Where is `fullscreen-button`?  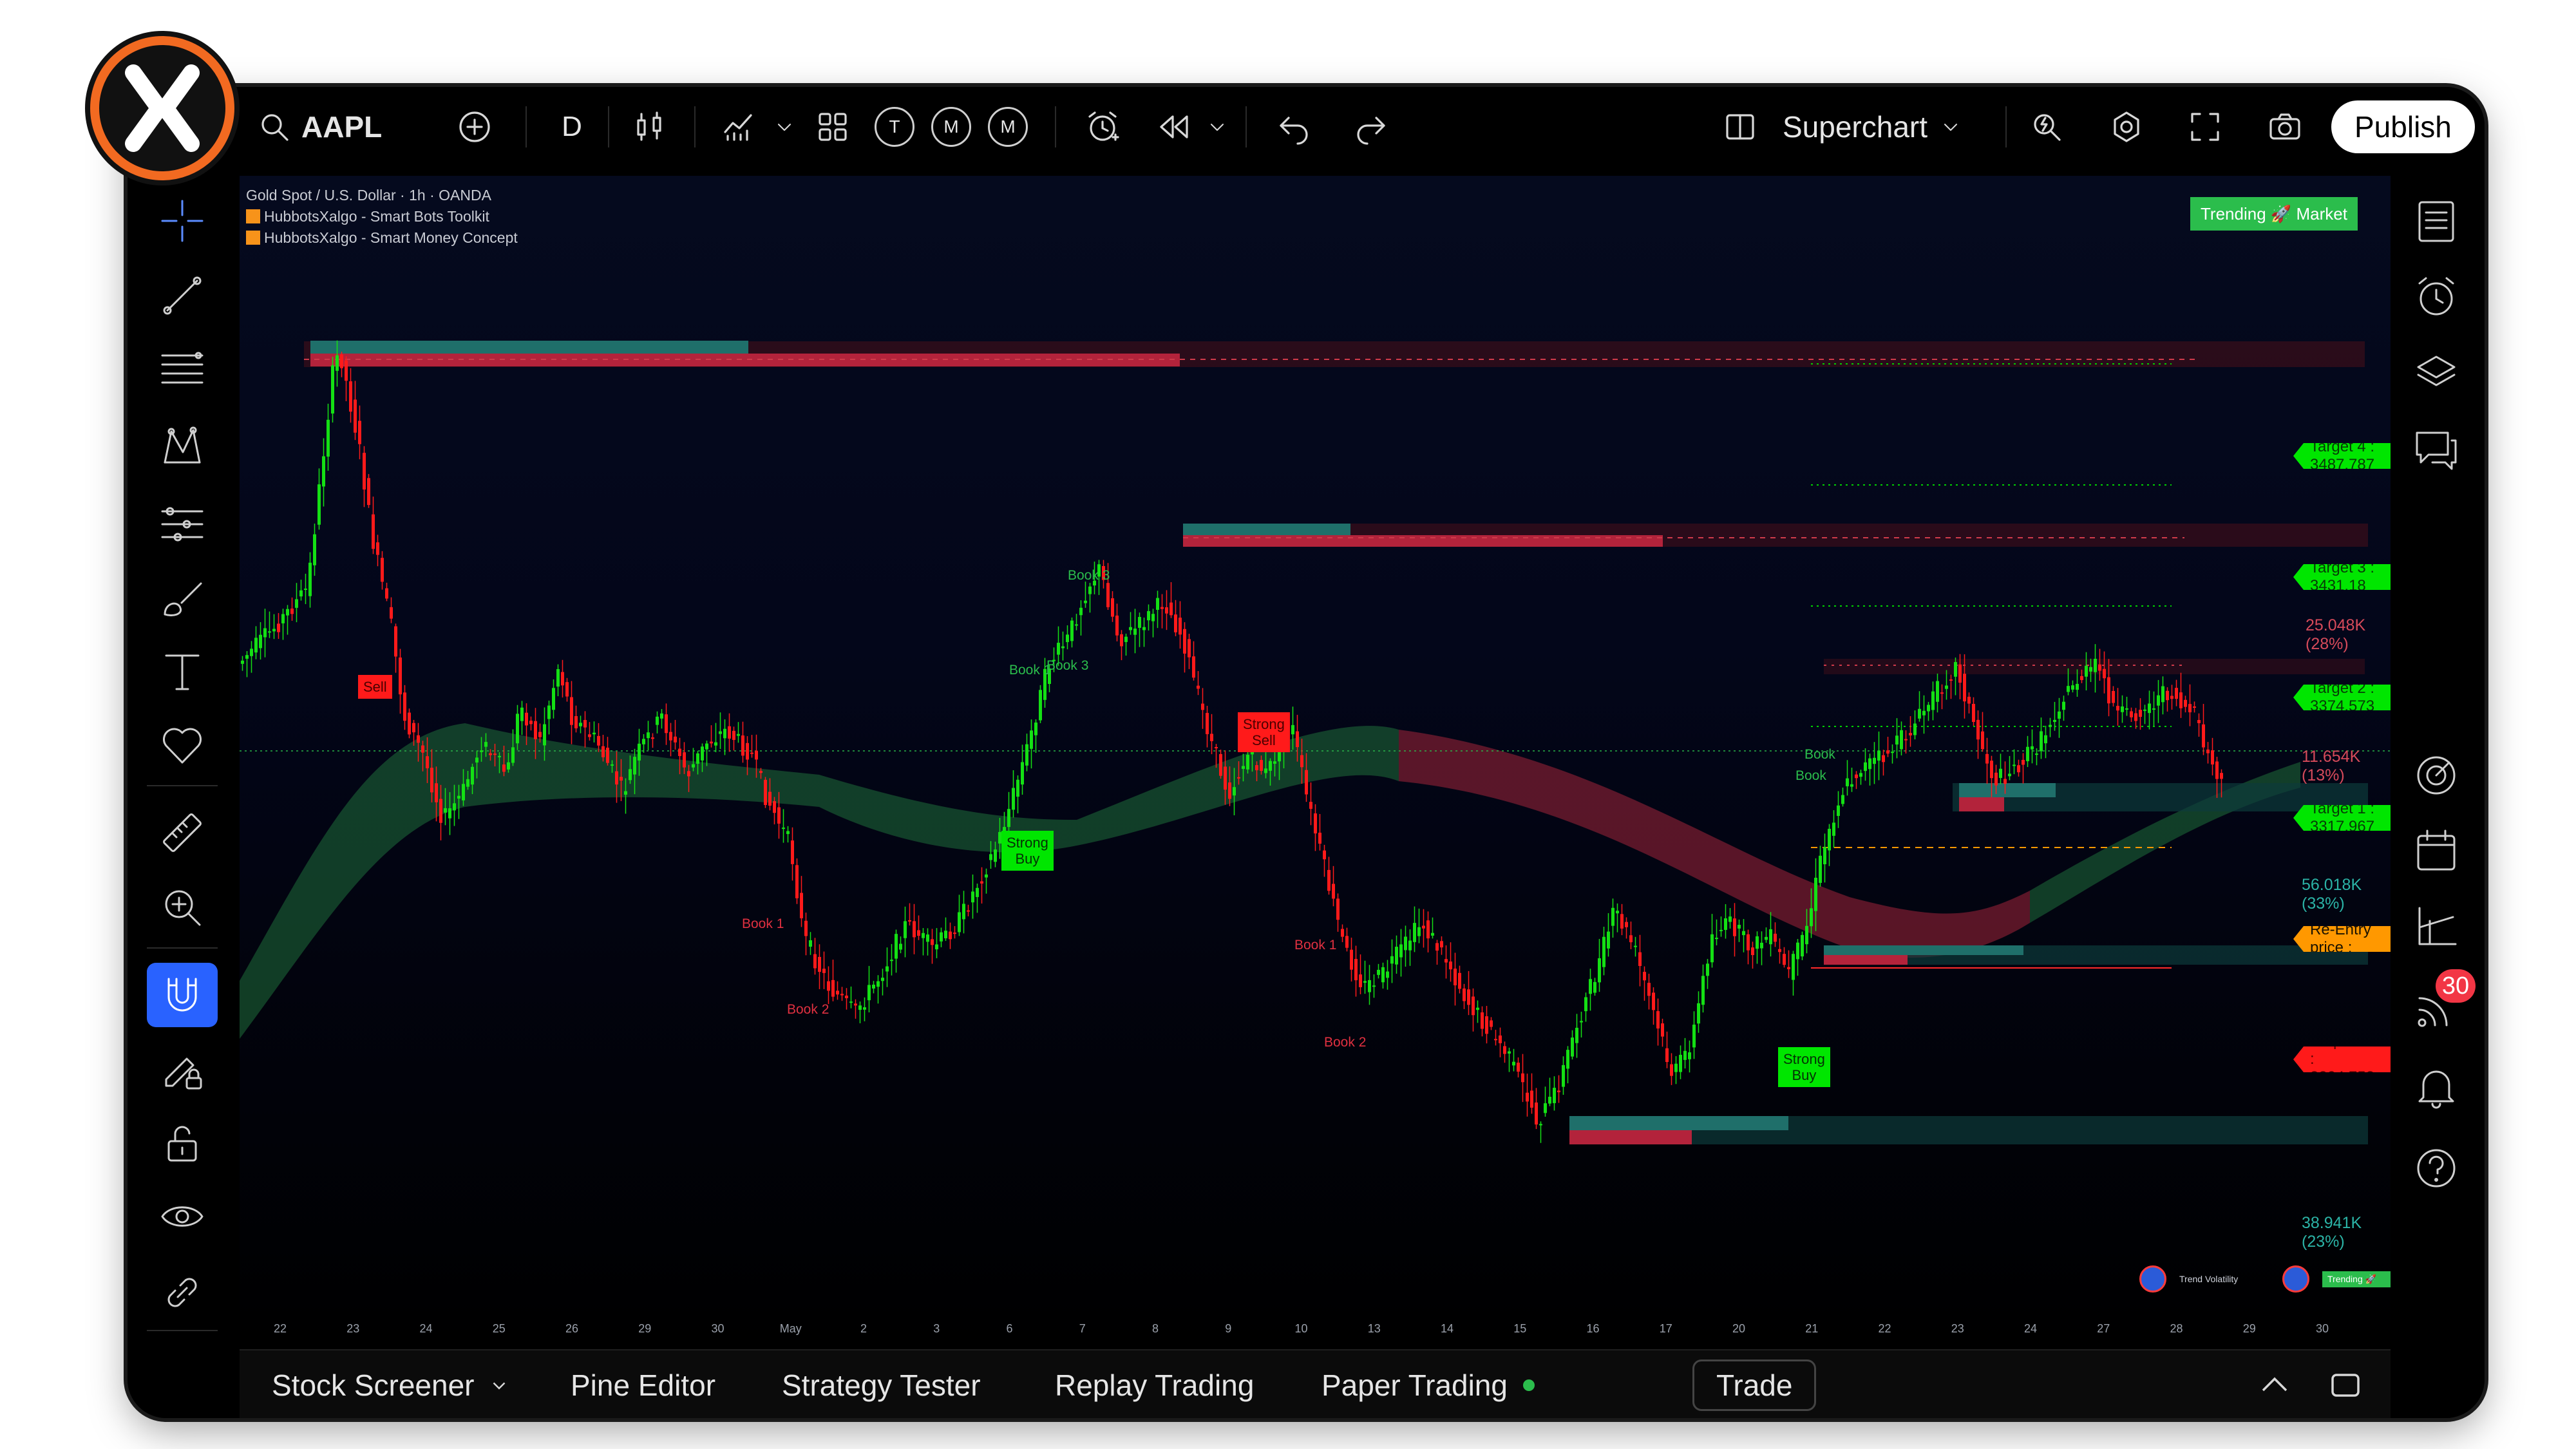 fullscreen-button is located at coordinates (2205, 127).